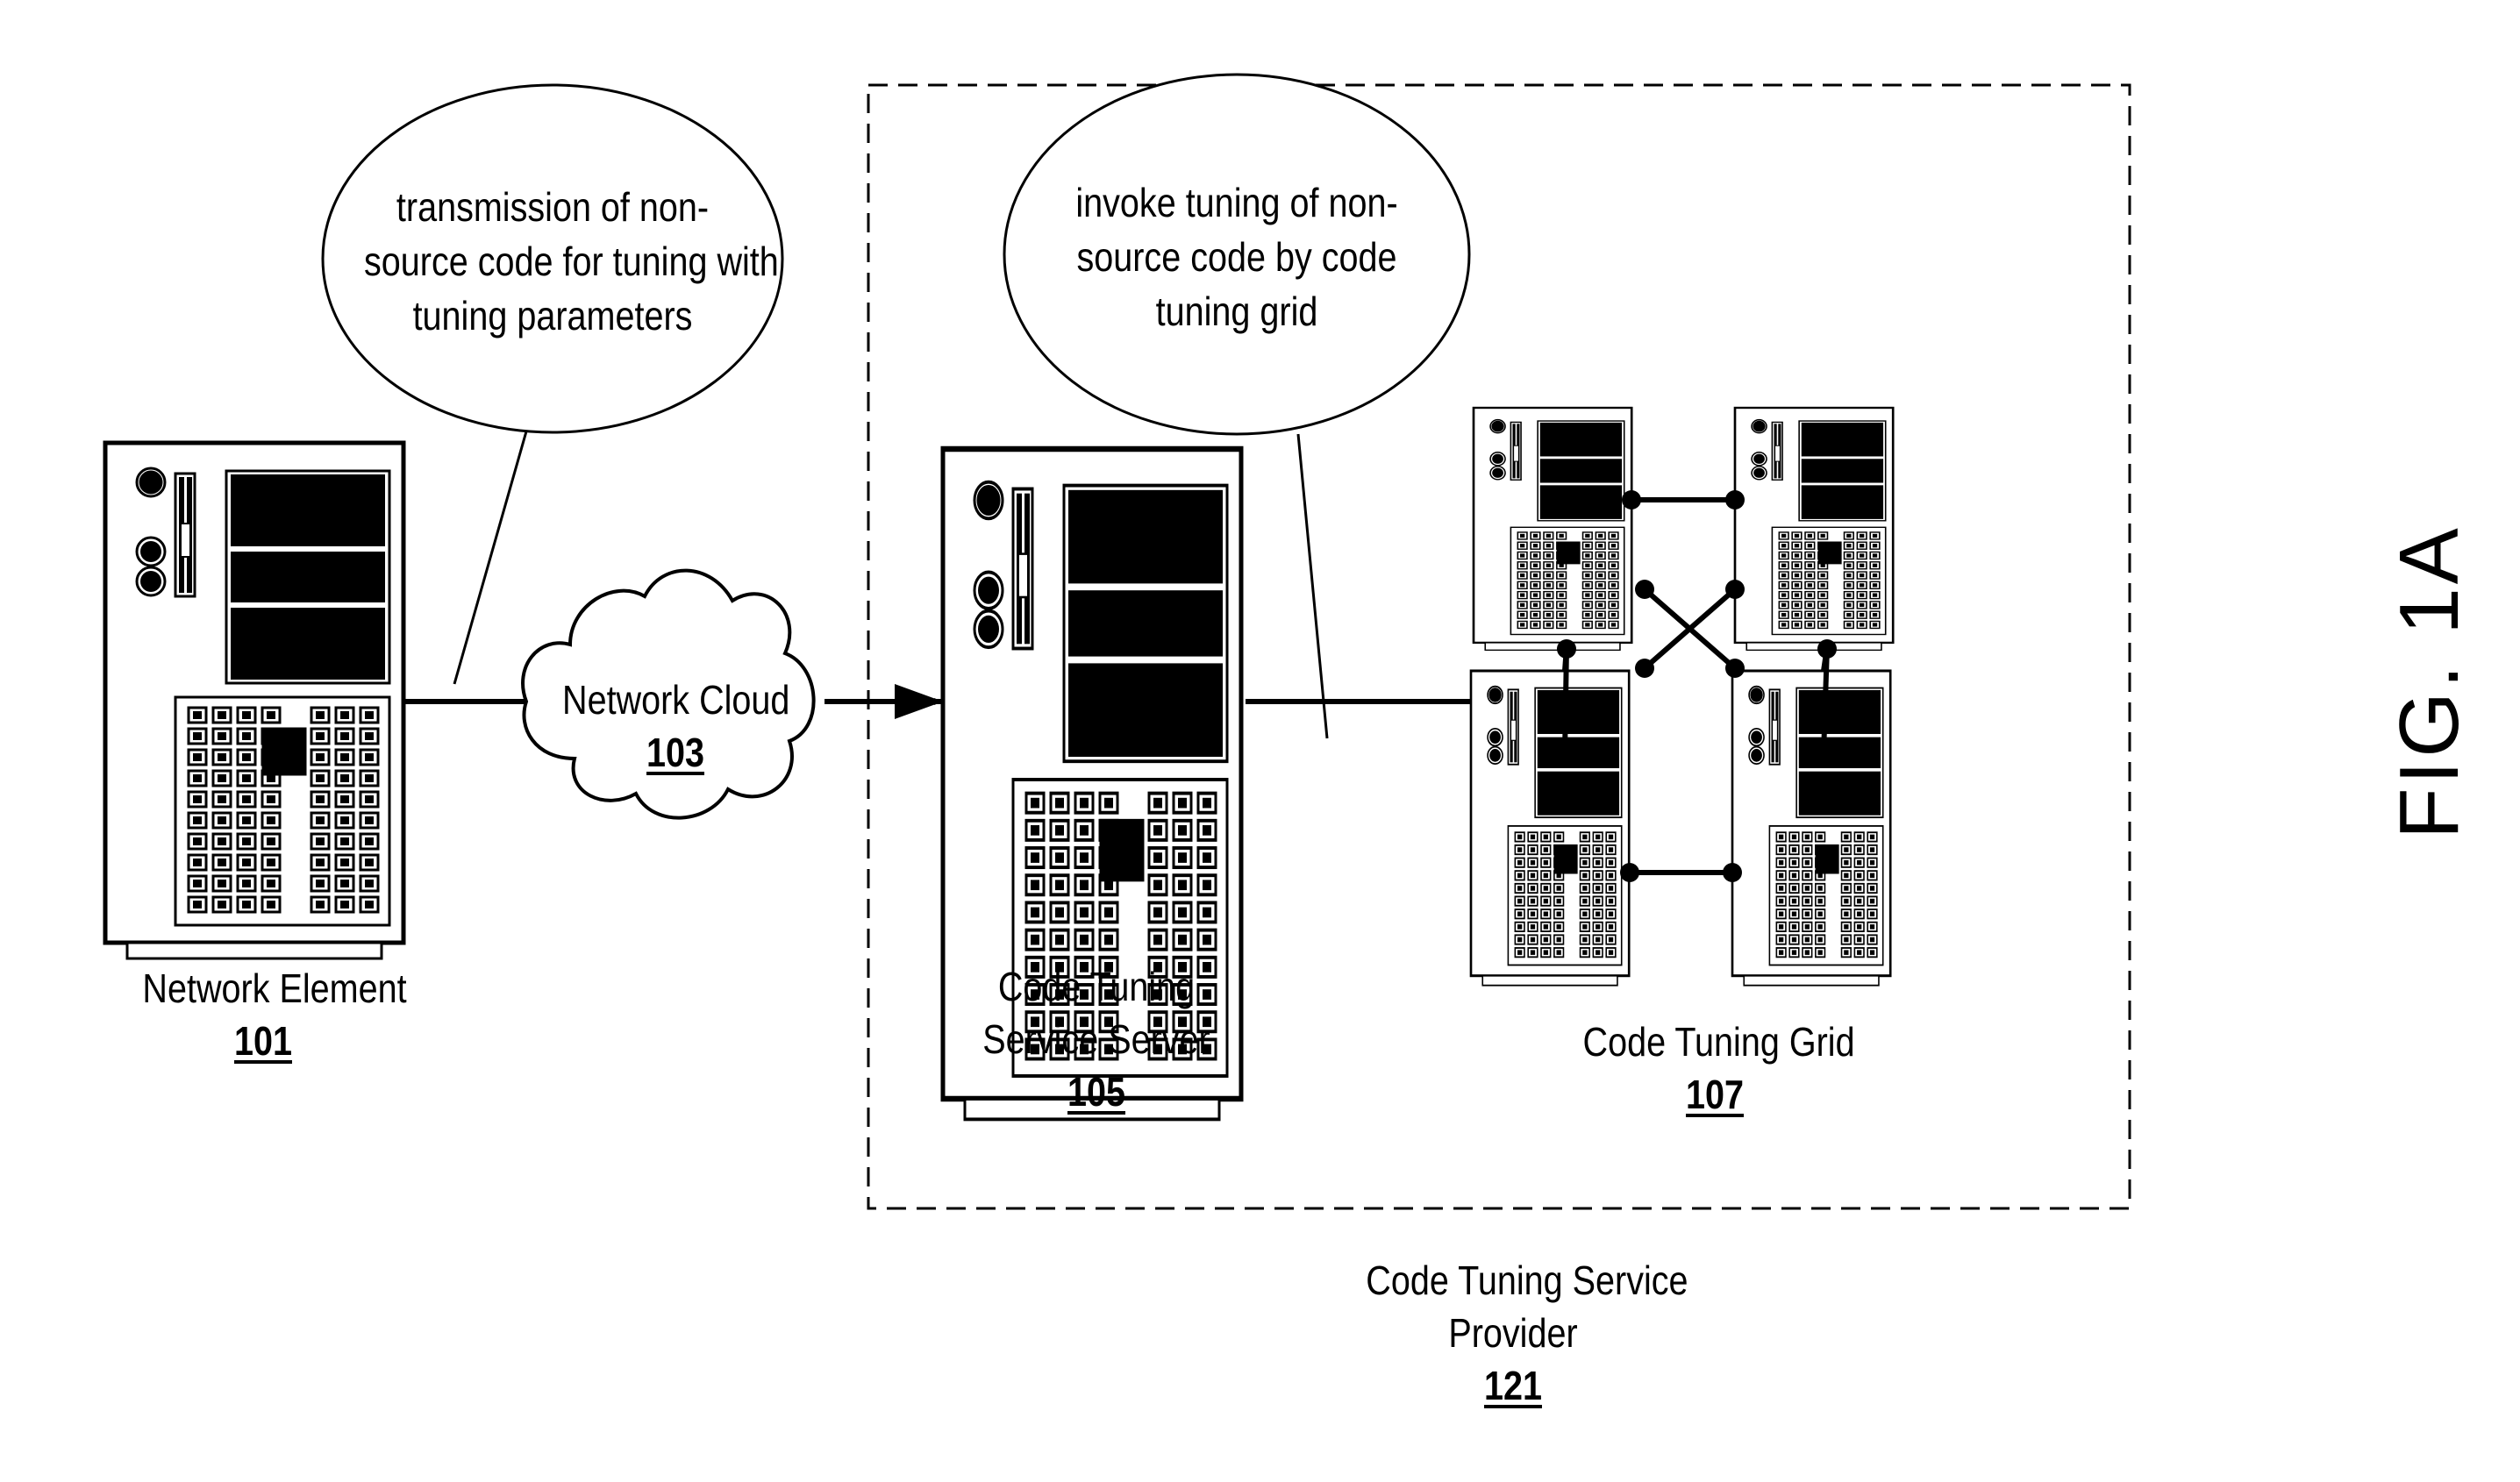 The image size is (2520, 1482). What do you see at coordinates (1527, 1333) in the screenshot?
I see `service-provider-label: Code Tuning Service Provider 121` at bounding box center [1527, 1333].